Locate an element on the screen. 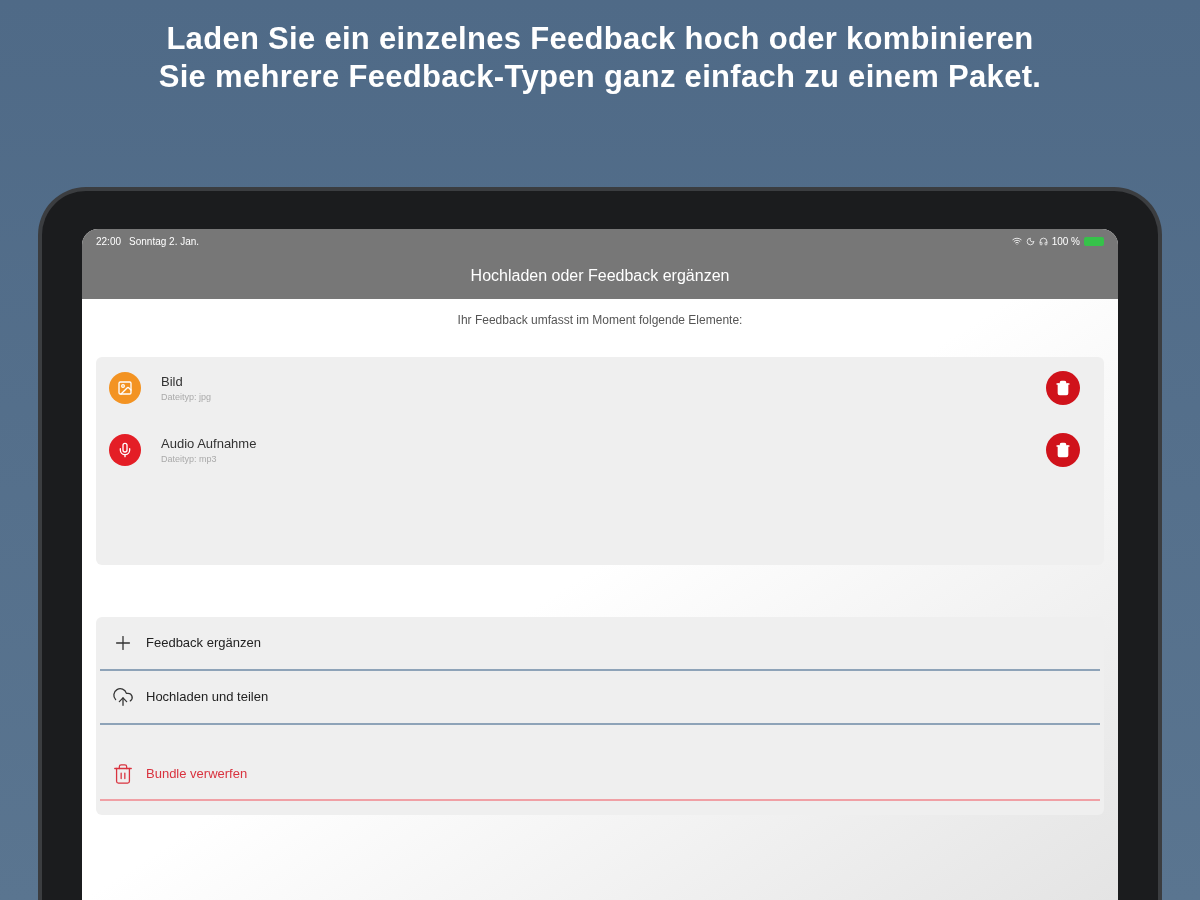  wifi-icon is located at coordinates (1016, 241).